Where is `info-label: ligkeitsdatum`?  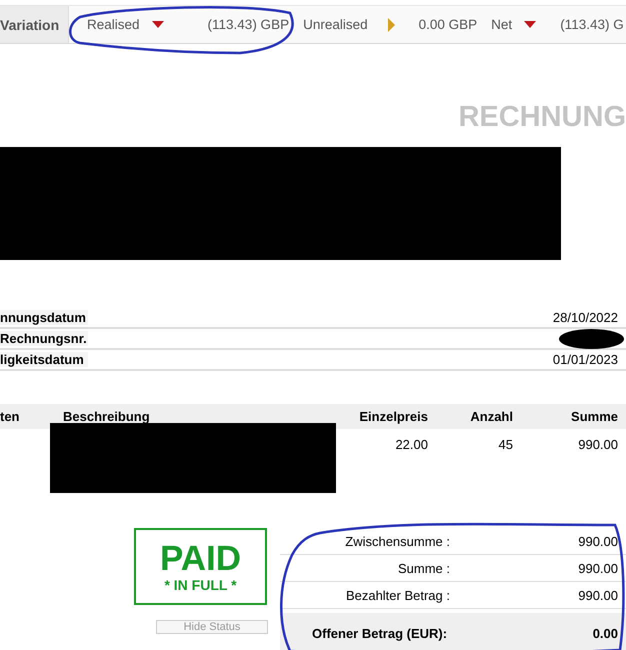
info-label: ligkeitsdatum is located at coordinates (44, 359).